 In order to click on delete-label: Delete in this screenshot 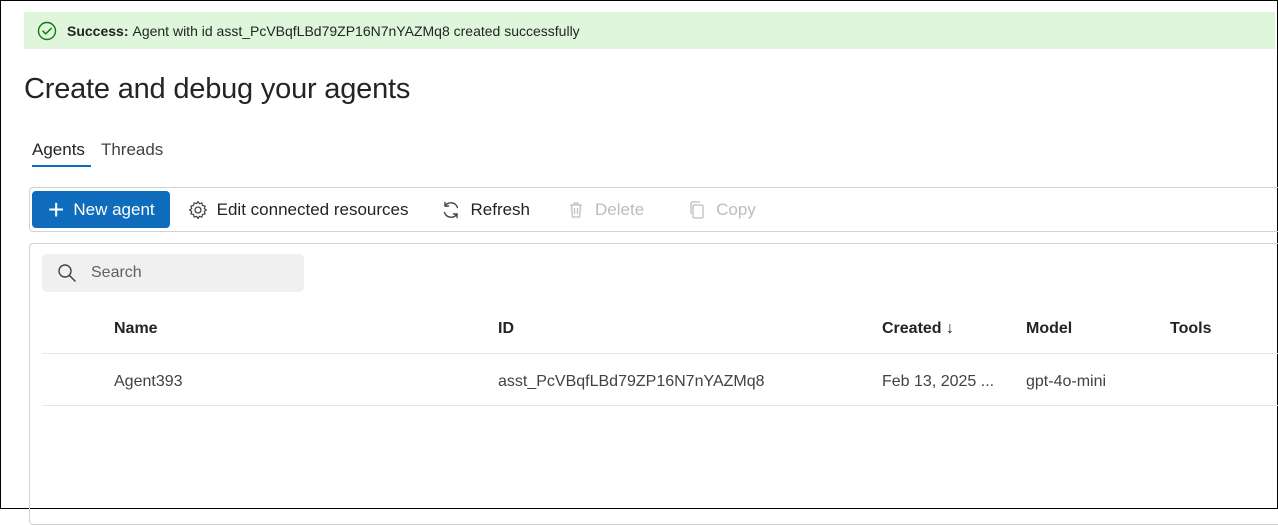, I will do `click(620, 209)`.